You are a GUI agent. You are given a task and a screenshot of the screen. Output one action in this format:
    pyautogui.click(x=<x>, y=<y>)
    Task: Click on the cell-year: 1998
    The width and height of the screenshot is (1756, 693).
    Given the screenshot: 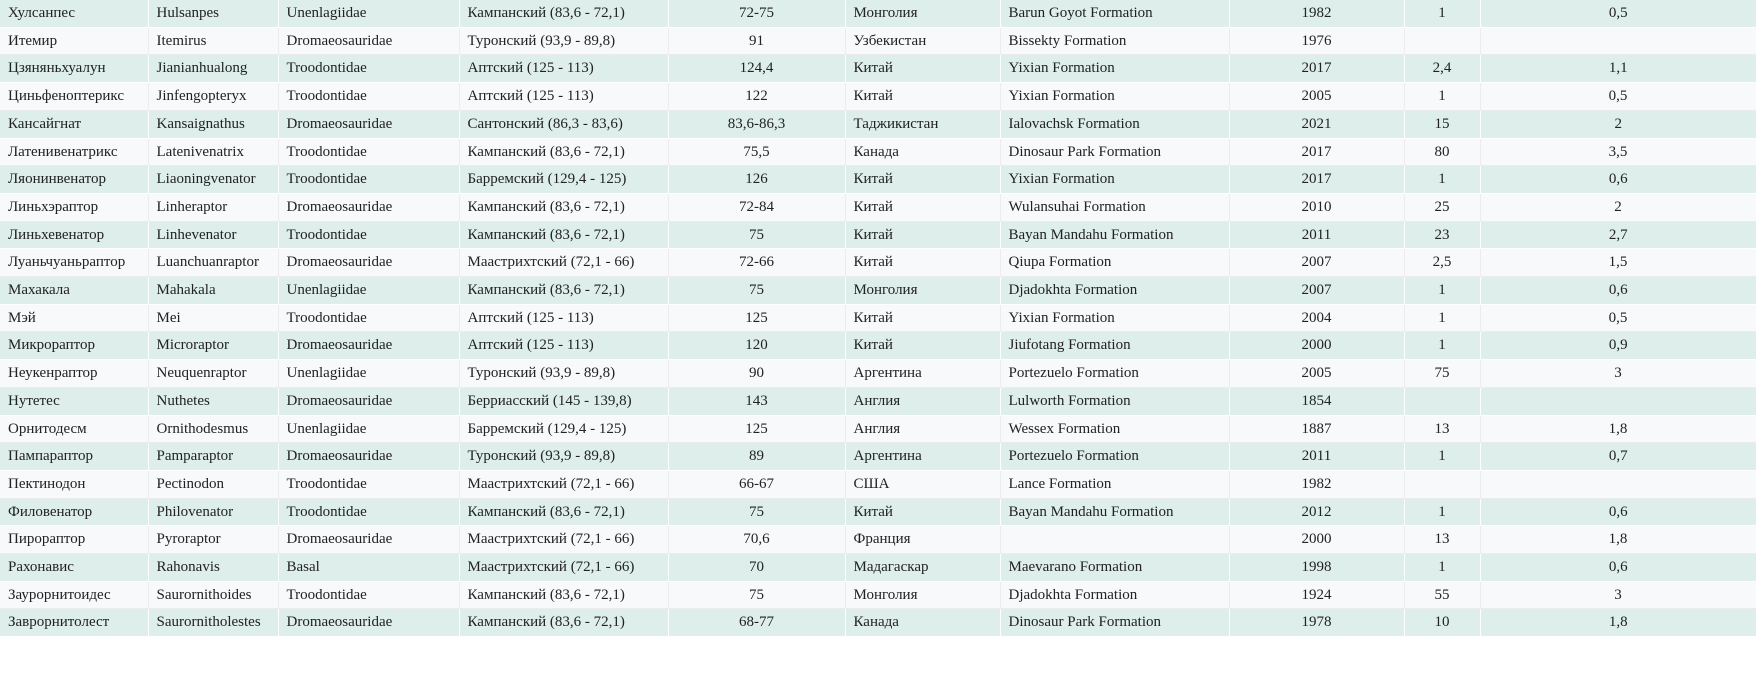 What is the action you would take?
    pyautogui.click(x=1317, y=567)
    